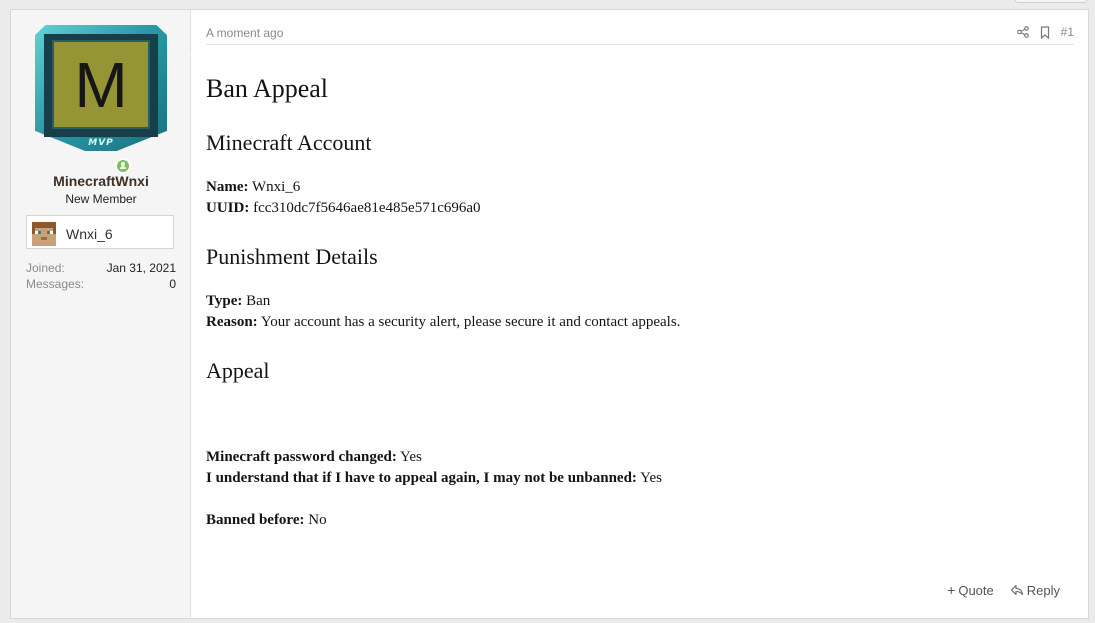 This screenshot has height=623, width=1095. I want to click on post-meta: A moment ago #1, so click(640, 35).